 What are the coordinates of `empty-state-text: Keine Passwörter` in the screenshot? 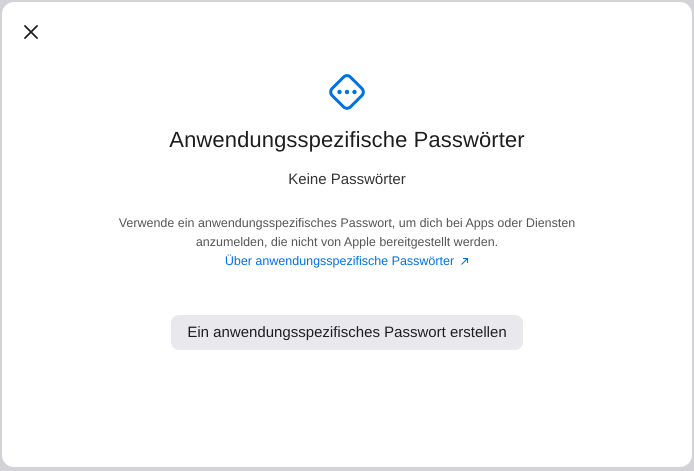 It's located at (347, 179).